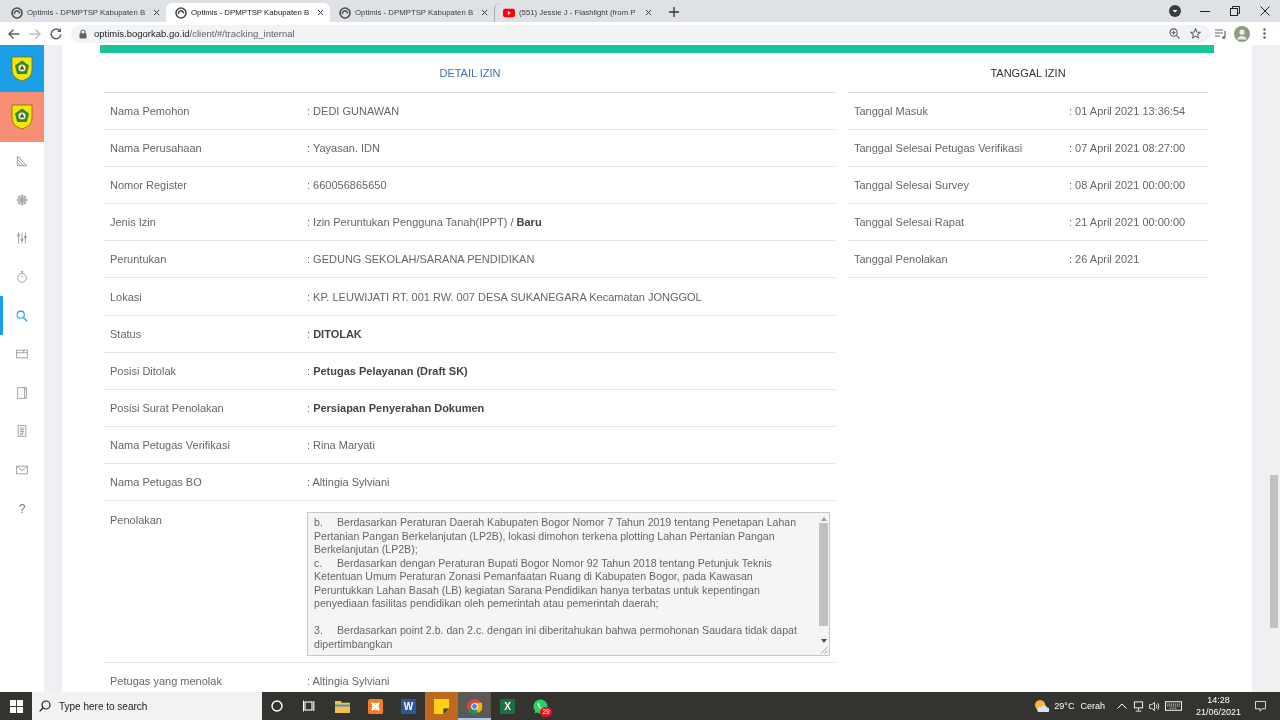 The image size is (1280, 720). What do you see at coordinates (509, 12) in the screenshot?
I see `play-icon` at bounding box center [509, 12].